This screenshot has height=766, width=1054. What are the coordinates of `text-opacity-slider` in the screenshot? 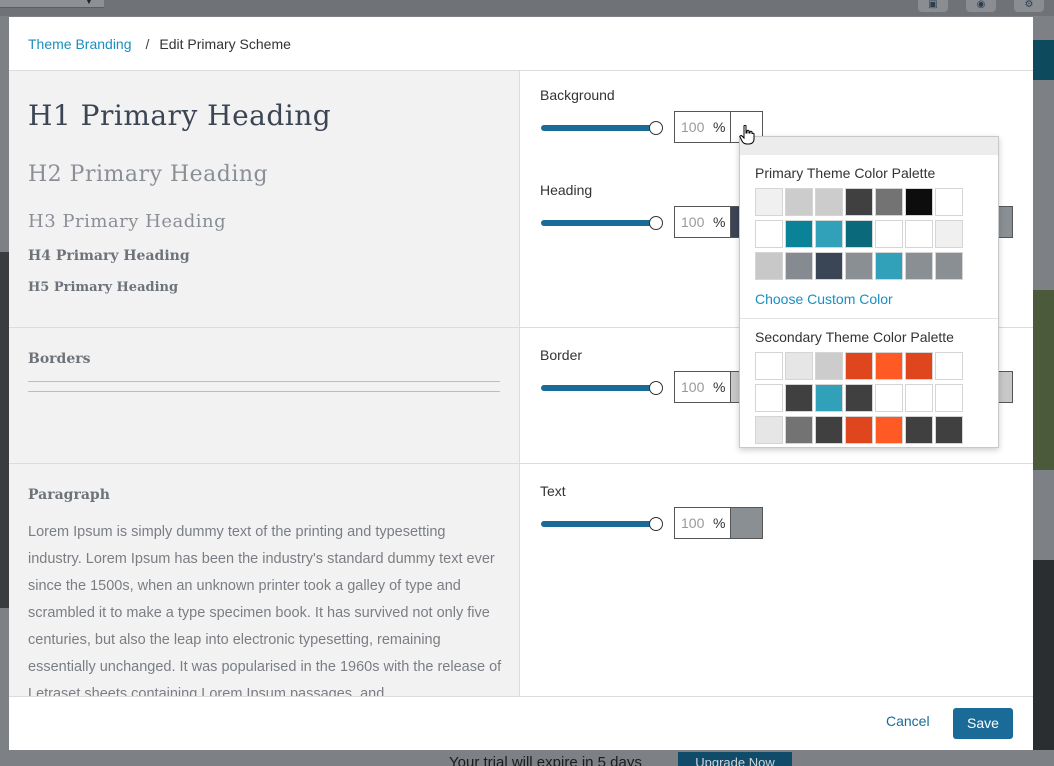 It's located at (602, 524).